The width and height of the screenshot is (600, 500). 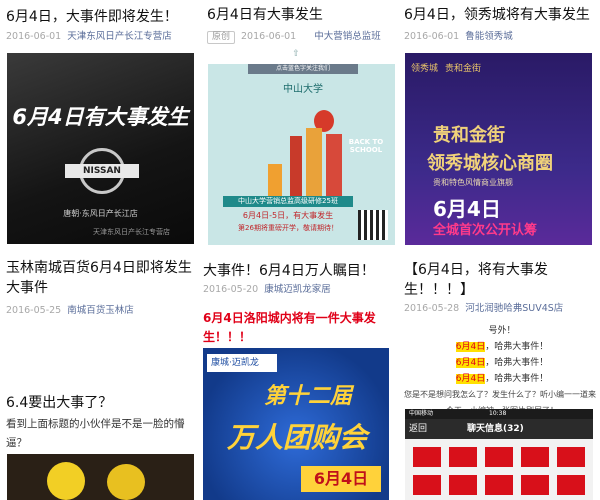 I want to click on article-card: 【6月4日，将有大事发生！！！】 2016-05-28 河北润驰哈弗SUV4S店, so click(x=502, y=288).